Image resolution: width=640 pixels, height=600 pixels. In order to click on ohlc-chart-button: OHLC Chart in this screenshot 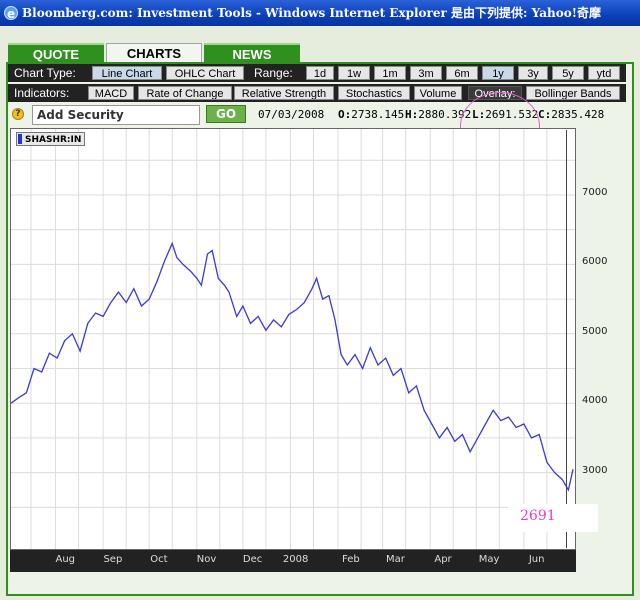, I will do `click(205, 73)`.